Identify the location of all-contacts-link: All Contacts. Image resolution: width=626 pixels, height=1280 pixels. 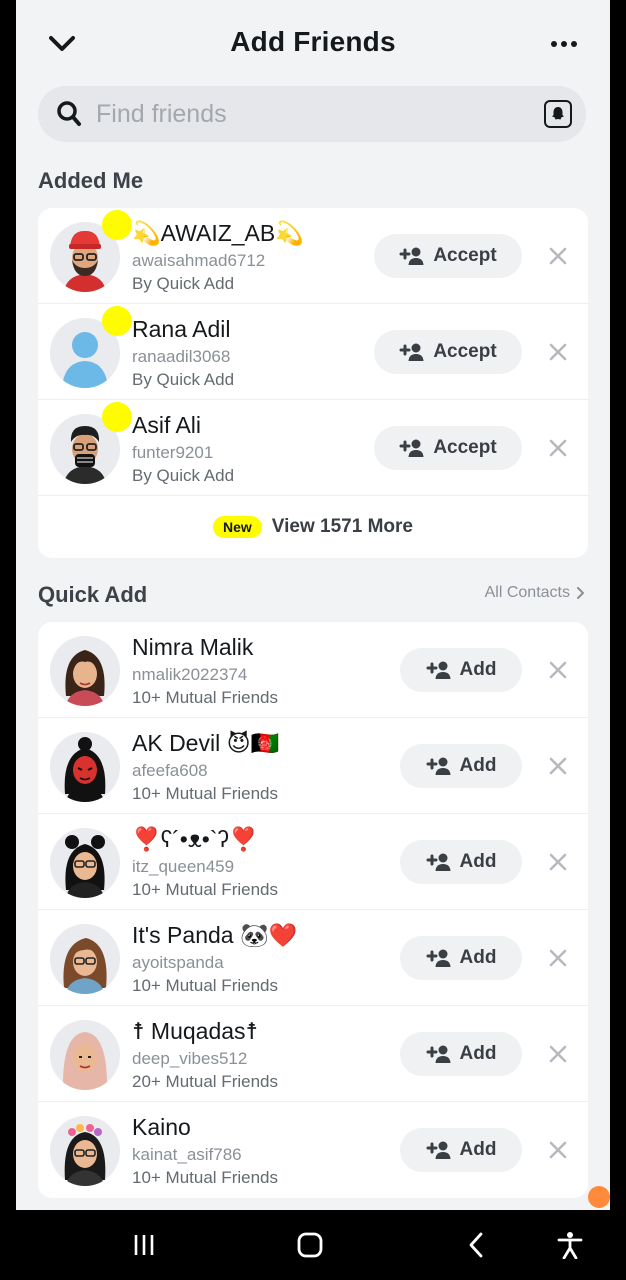
(534, 593).